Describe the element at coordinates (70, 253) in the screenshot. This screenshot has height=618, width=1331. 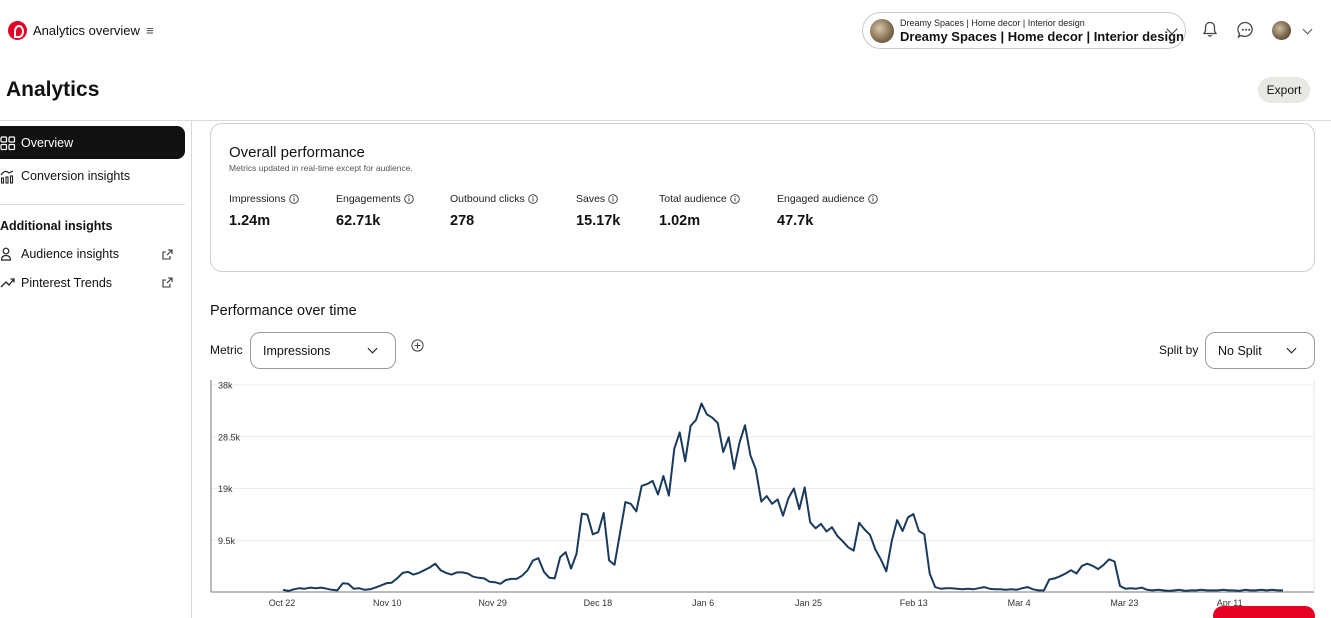
I see `sidebar-item-label: Audience insights` at that location.